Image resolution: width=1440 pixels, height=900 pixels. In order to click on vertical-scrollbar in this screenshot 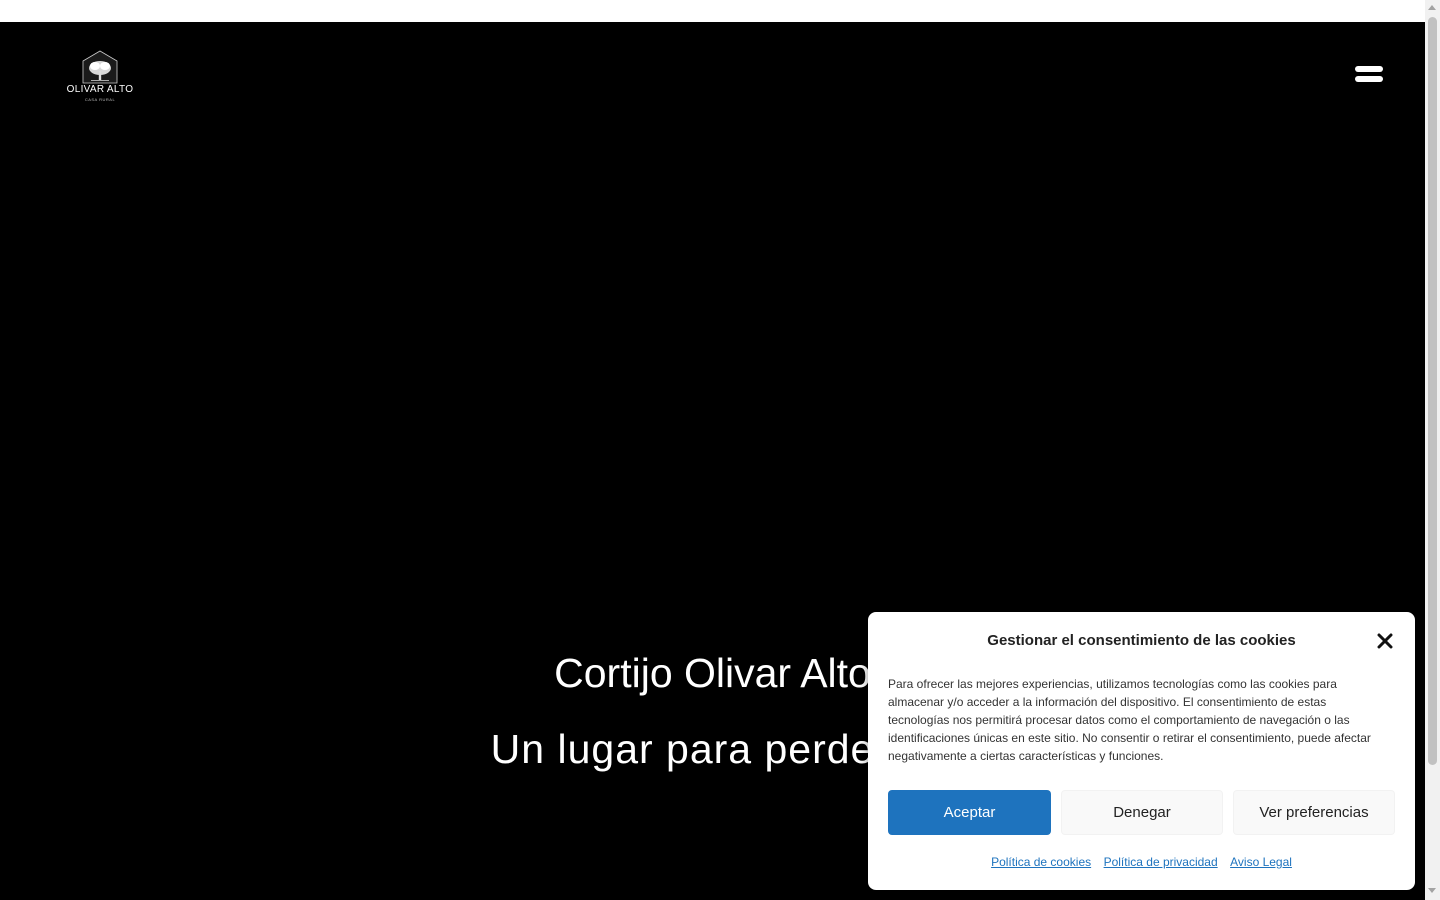, I will do `click(1432, 450)`.